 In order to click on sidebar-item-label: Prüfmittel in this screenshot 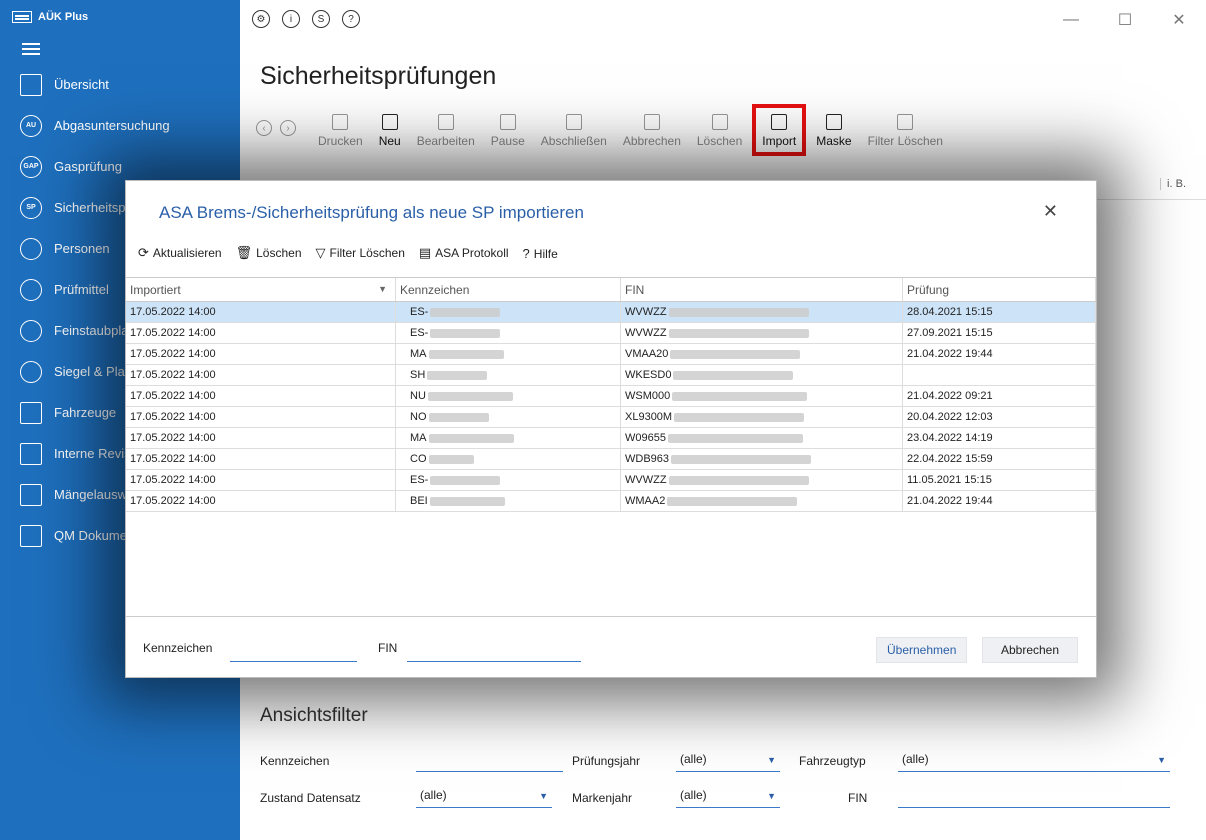, I will do `click(81, 289)`.